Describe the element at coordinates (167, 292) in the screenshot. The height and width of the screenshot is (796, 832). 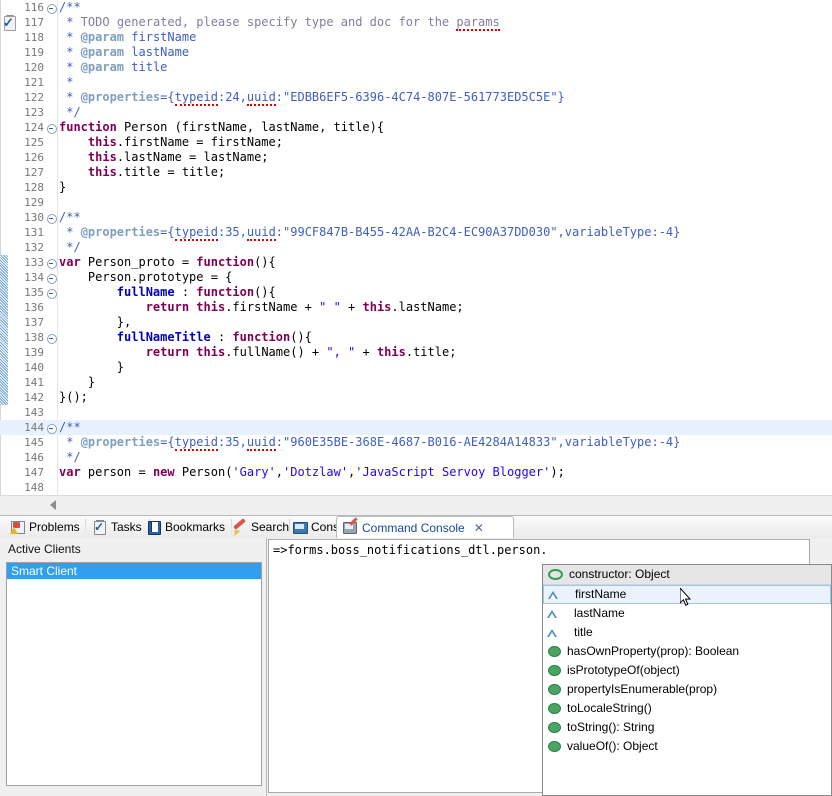
I see `code-text: fullName : function(){` at that location.